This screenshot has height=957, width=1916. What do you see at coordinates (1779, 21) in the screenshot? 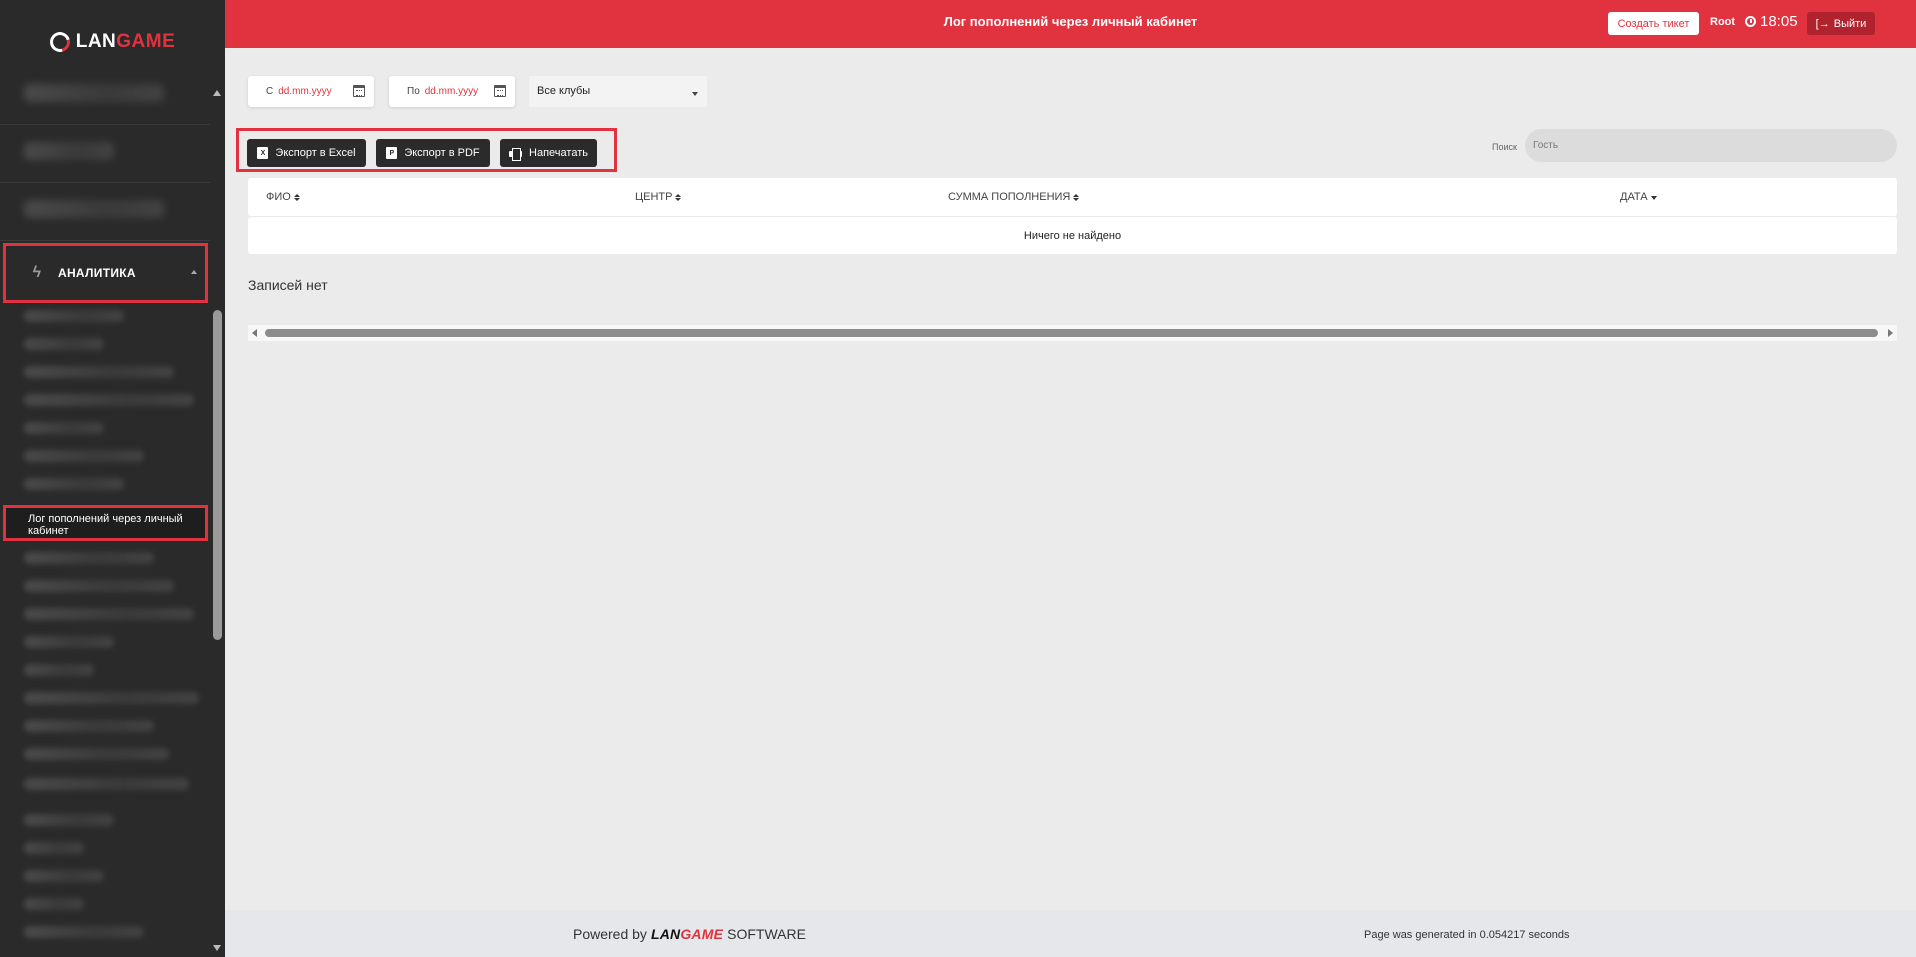
I see `clock-time: 18:05` at bounding box center [1779, 21].